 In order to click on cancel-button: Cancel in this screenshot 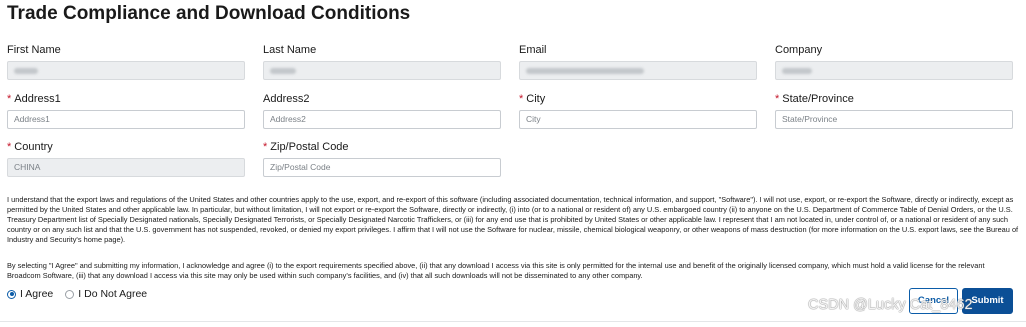, I will do `click(933, 301)`.